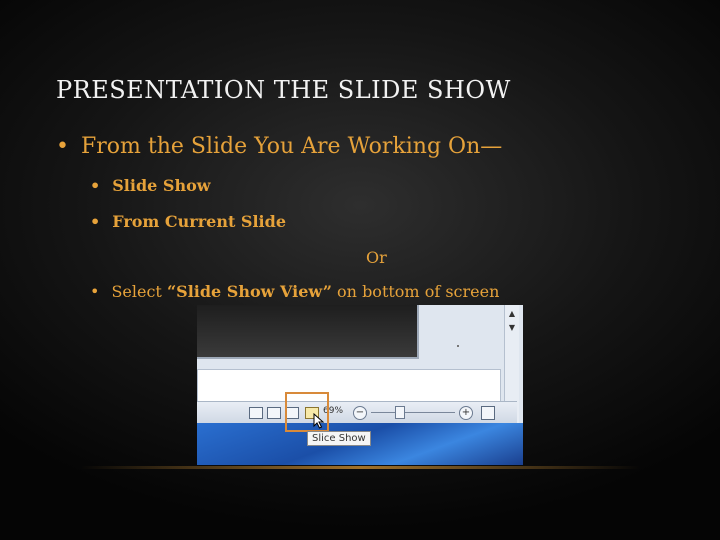  What do you see at coordinates (466, 413) in the screenshot?
I see `zoom-in-icon: +` at bounding box center [466, 413].